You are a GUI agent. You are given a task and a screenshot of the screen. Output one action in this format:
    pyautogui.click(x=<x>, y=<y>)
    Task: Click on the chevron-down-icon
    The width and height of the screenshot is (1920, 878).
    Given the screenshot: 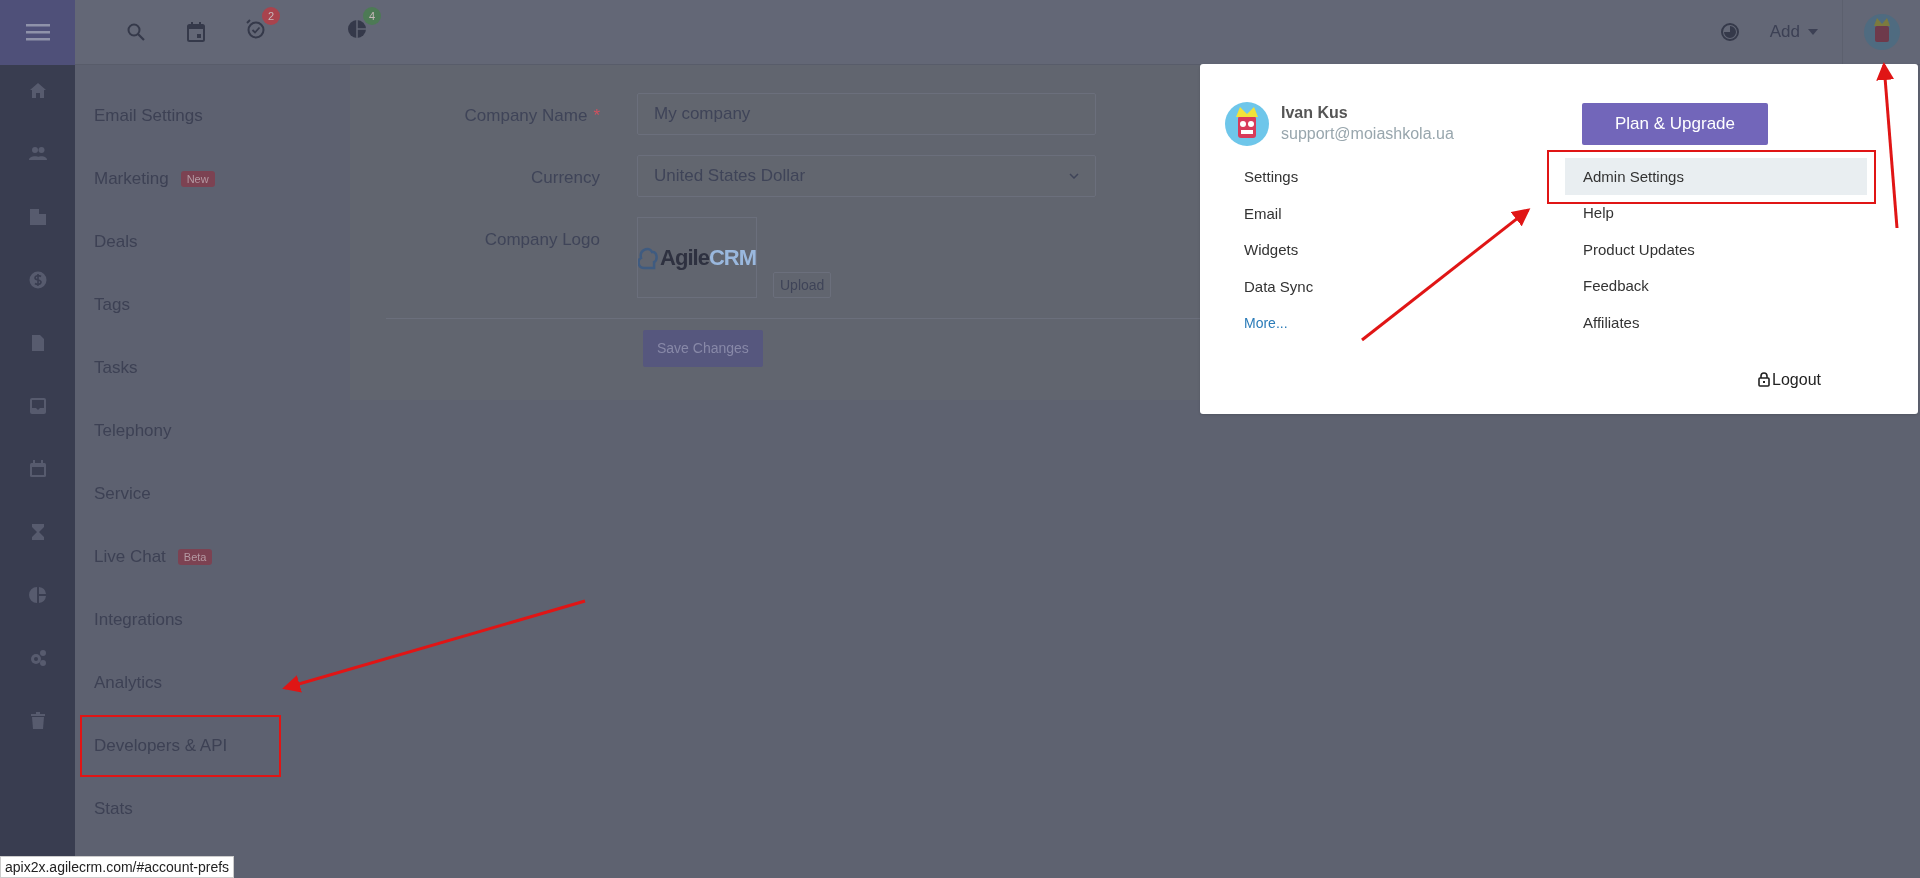 What is the action you would take?
    pyautogui.click(x=1074, y=176)
    